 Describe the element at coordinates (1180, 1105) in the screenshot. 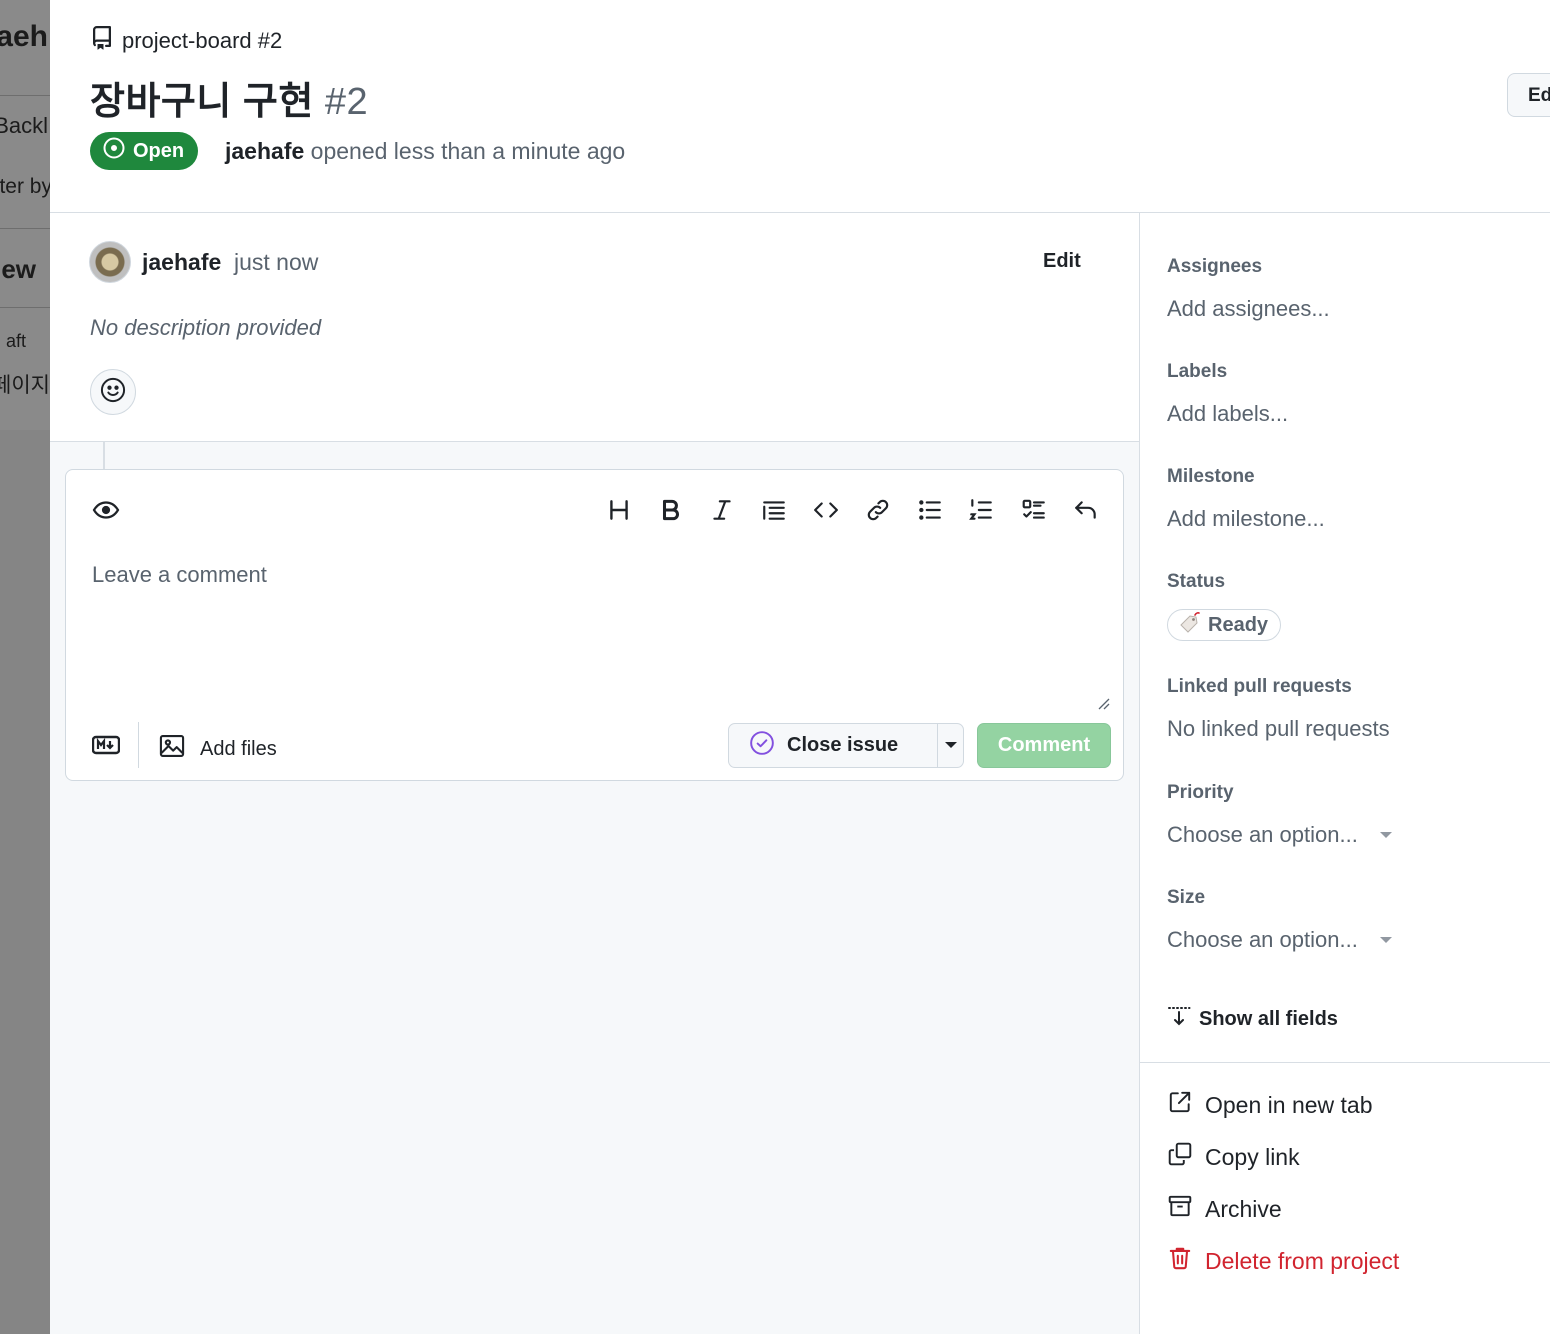

I see `external-link-icon` at that location.